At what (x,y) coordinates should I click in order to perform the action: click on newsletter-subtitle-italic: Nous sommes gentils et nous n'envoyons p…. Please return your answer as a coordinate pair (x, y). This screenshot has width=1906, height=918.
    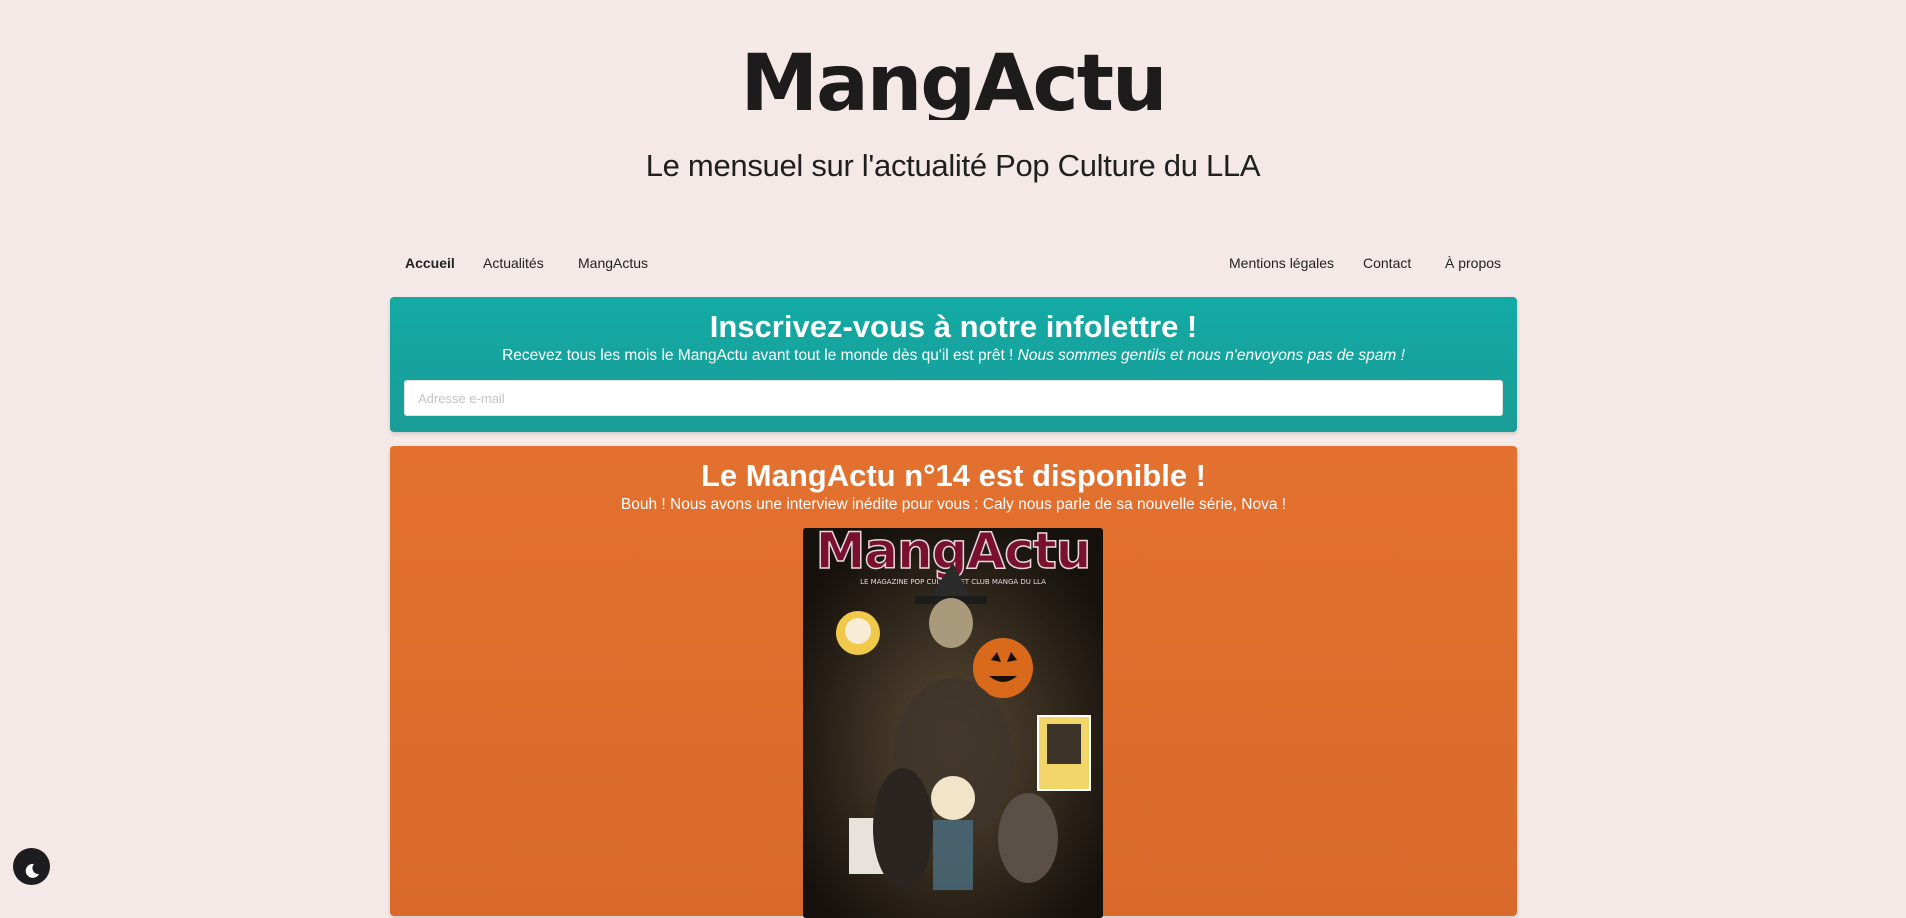
    Looking at the image, I should click on (1211, 355).